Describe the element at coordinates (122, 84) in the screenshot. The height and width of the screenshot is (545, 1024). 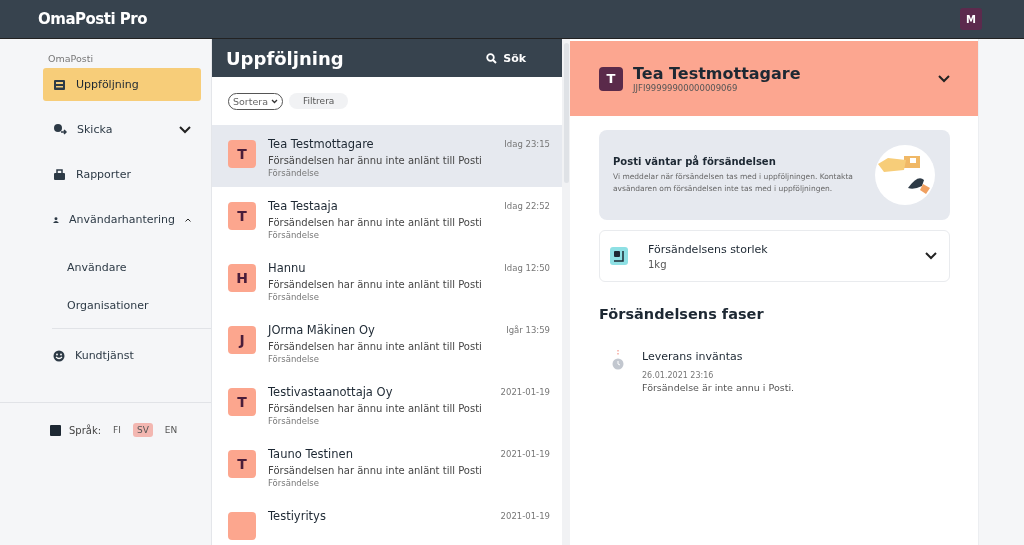
I see `nav-item: Uppföljning` at that location.